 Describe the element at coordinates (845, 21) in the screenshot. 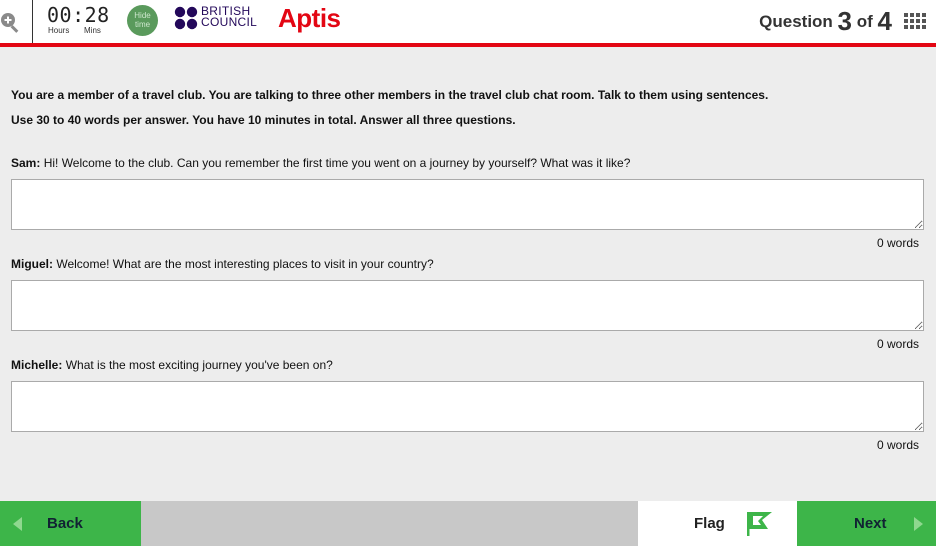

I see `question-current: 3` at that location.